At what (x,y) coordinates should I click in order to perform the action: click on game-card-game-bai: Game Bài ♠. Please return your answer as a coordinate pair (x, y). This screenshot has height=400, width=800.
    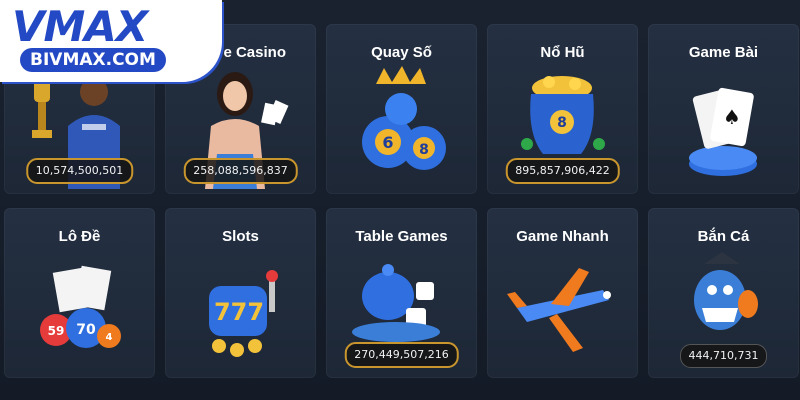
    Looking at the image, I should click on (723, 109).